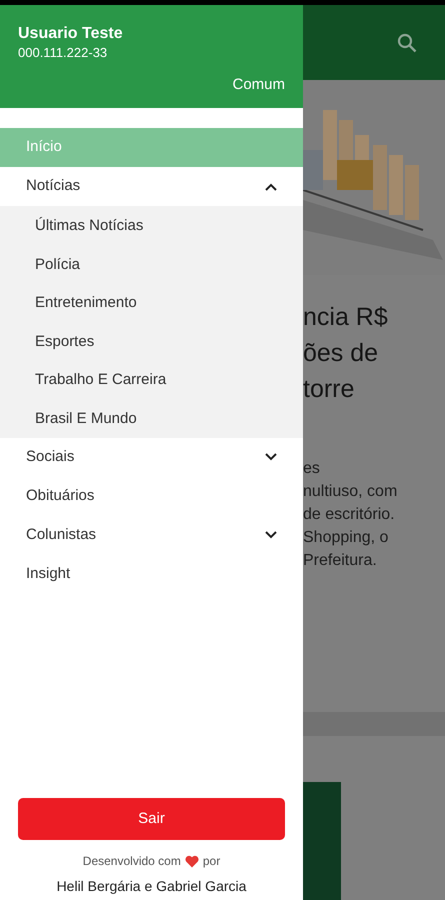 This screenshot has width=445, height=900. Describe the element at coordinates (151, 379) in the screenshot. I see `submenu-item: Trabalho E Carreira` at that location.